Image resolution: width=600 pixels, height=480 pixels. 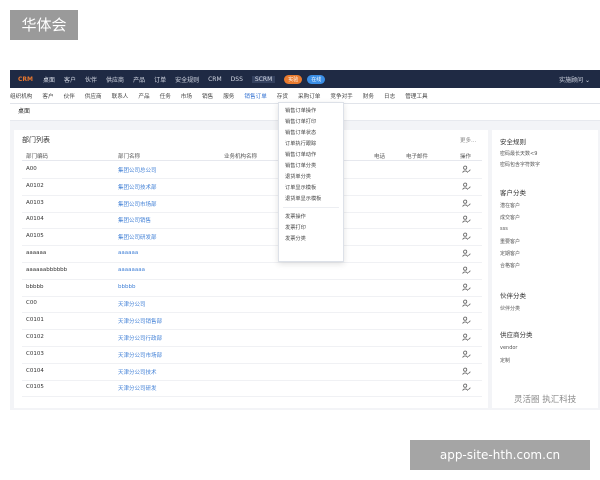 What do you see at coordinates (120, 96) in the screenshot?
I see `menu-item-contact: 联系人` at bounding box center [120, 96].